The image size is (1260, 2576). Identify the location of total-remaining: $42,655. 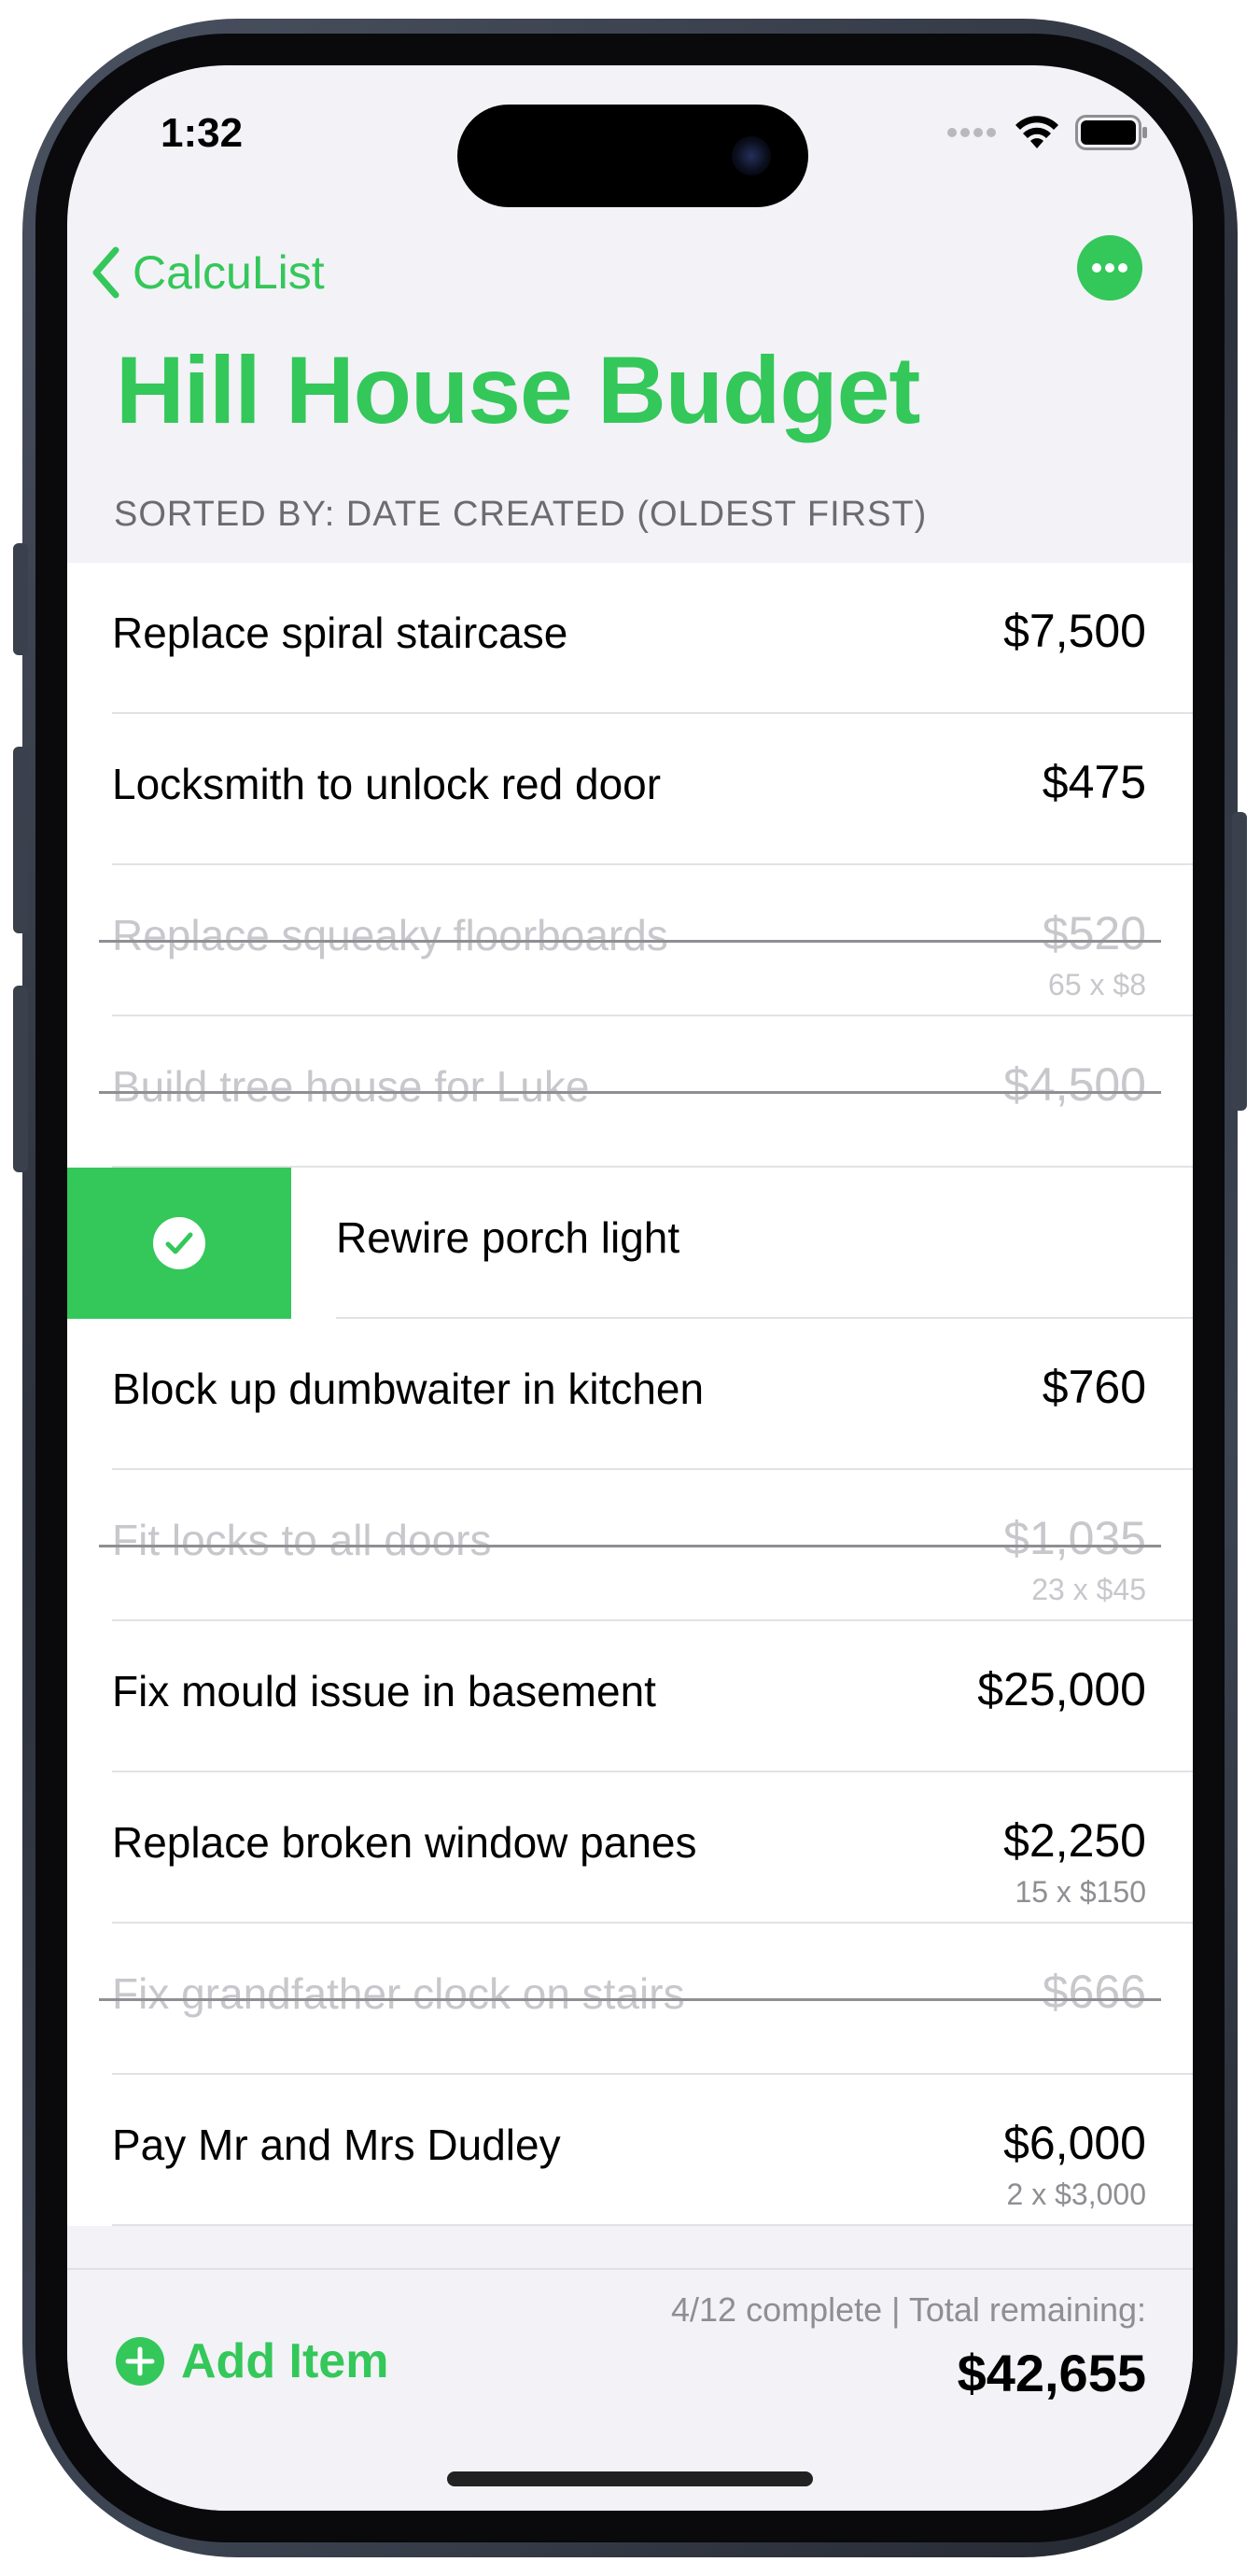
(1051, 2373).